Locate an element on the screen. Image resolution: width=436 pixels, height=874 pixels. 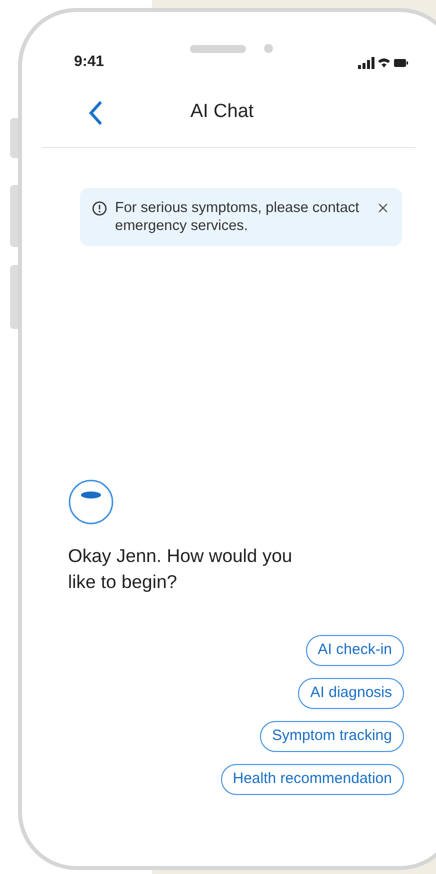
status-time: 9:41 is located at coordinates (89, 62).